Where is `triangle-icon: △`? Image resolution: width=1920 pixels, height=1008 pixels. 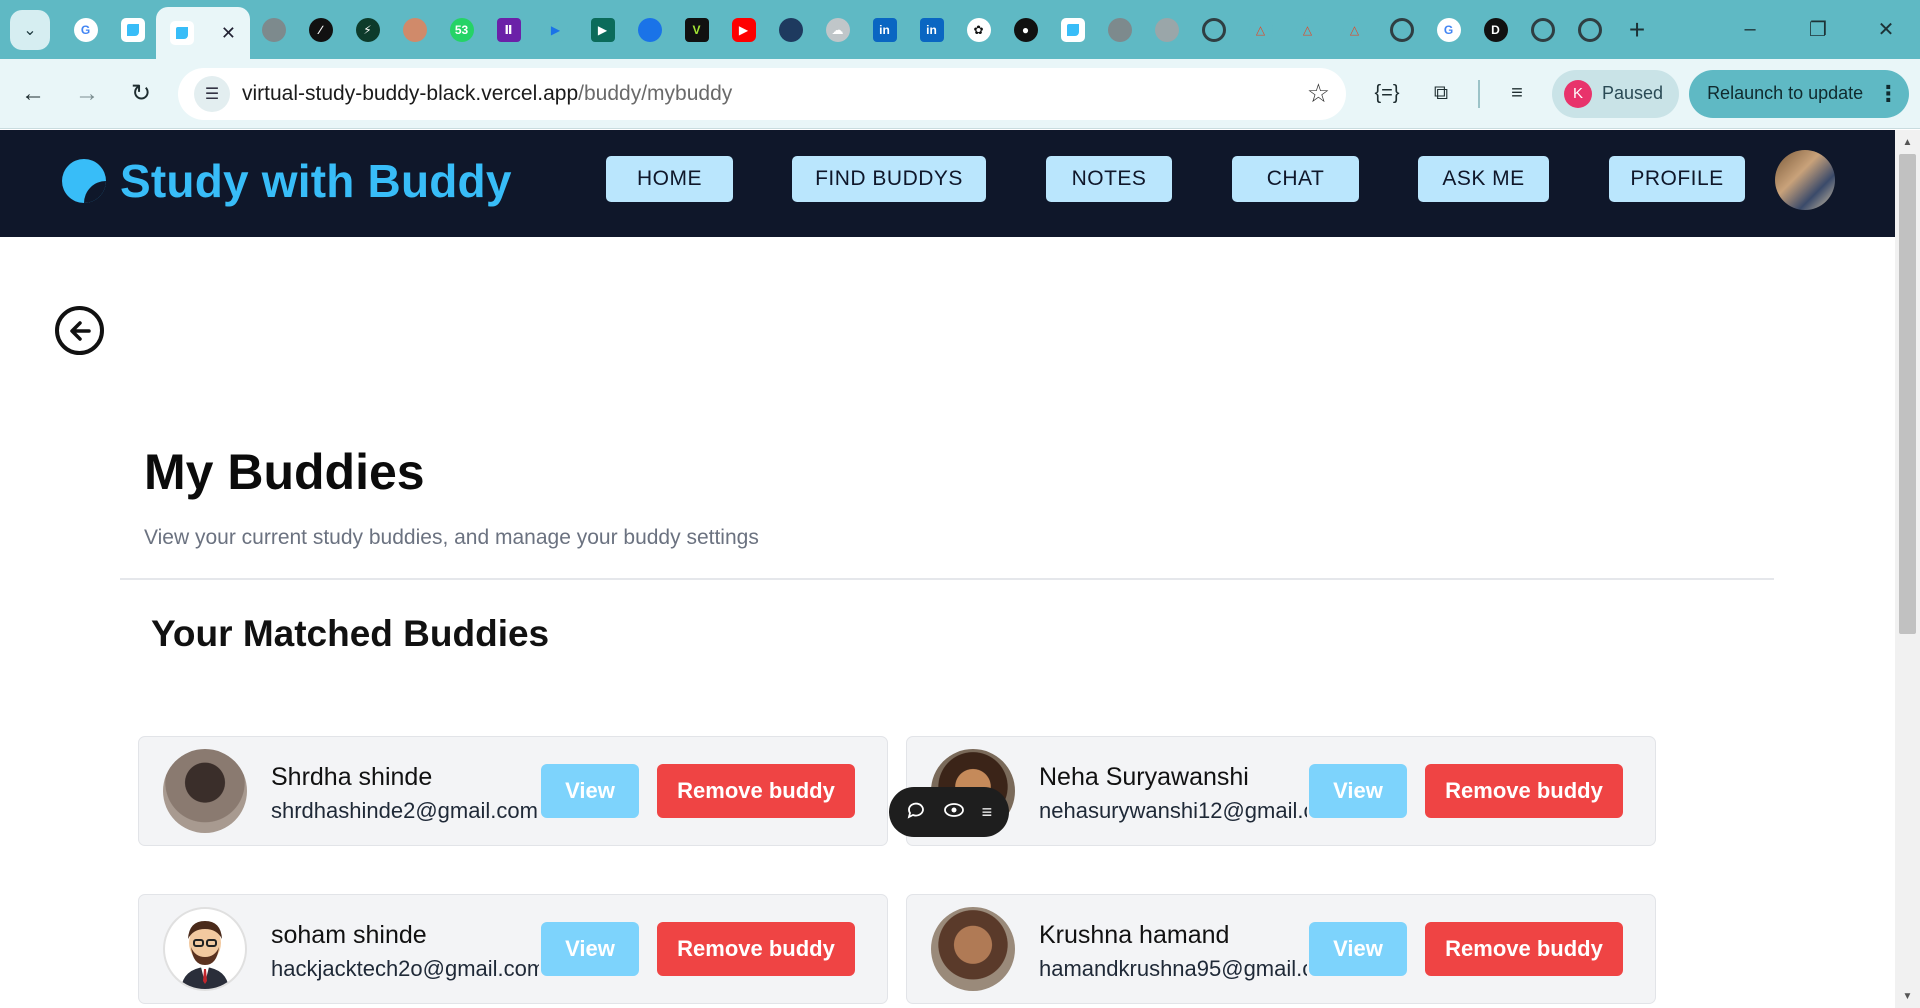
triangle-icon: △ is located at coordinates (1260, 29).